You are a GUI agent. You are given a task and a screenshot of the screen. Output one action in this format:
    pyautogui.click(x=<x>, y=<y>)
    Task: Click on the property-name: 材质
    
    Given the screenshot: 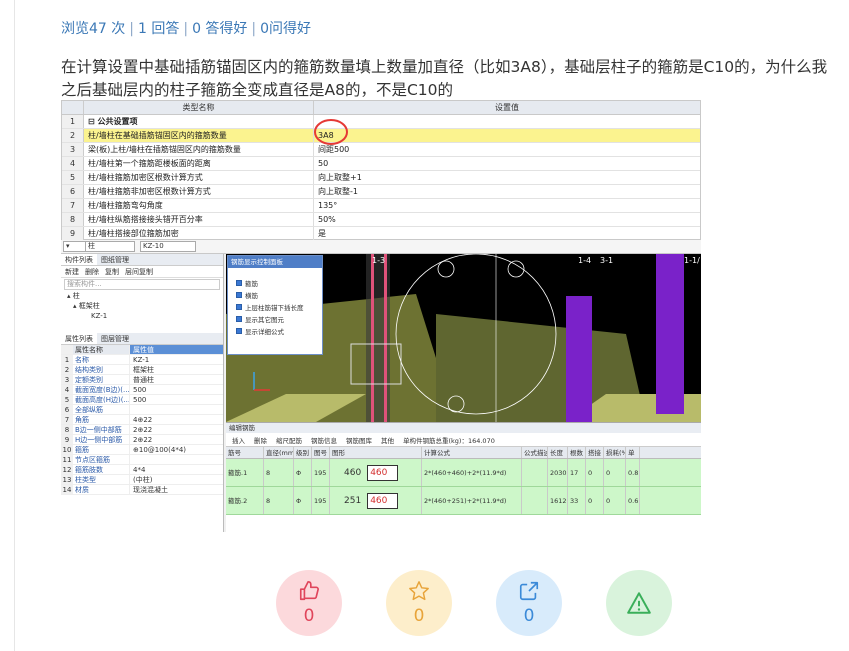 What is the action you would take?
    pyautogui.click(x=82, y=490)
    